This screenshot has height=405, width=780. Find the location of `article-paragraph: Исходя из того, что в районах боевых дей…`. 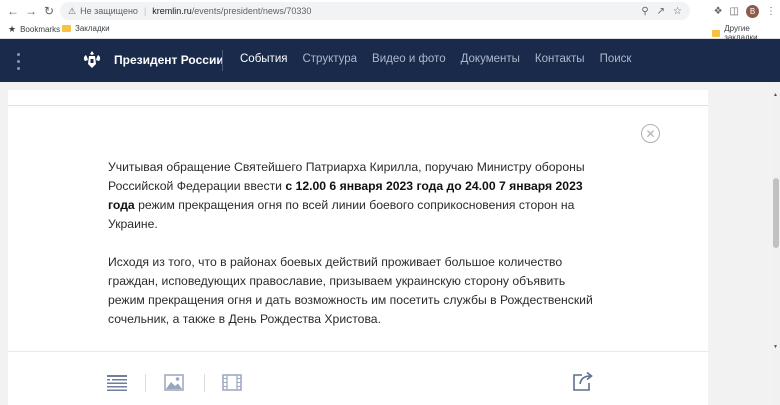

article-paragraph: Исходя из того, что в районах боевых дей… is located at coordinates (350, 290).